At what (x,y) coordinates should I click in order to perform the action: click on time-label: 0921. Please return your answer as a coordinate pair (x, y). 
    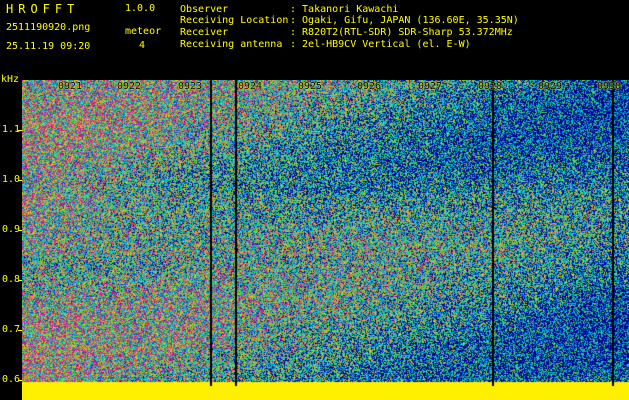
    Looking at the image, I should click on (70, 86).